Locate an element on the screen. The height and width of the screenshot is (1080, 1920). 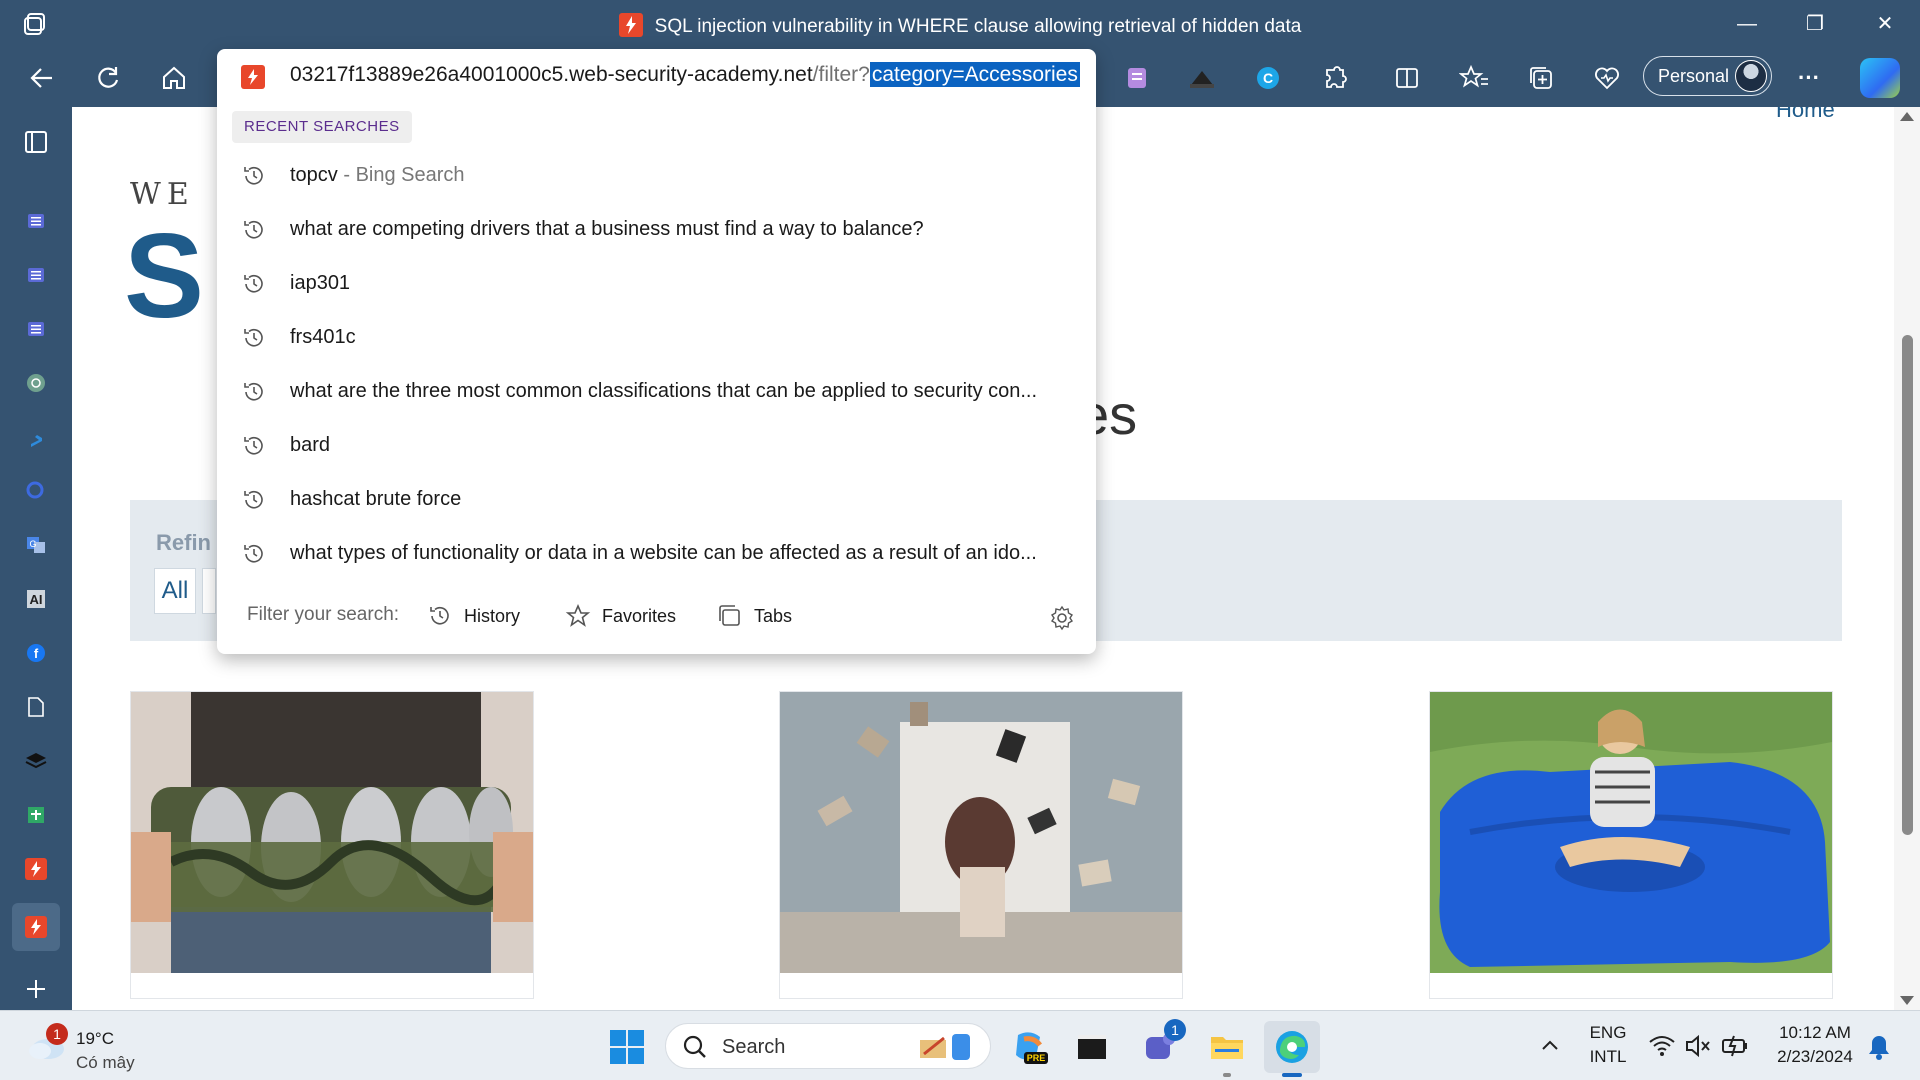
minimize-button: — is located at coordinates (1747, 24).